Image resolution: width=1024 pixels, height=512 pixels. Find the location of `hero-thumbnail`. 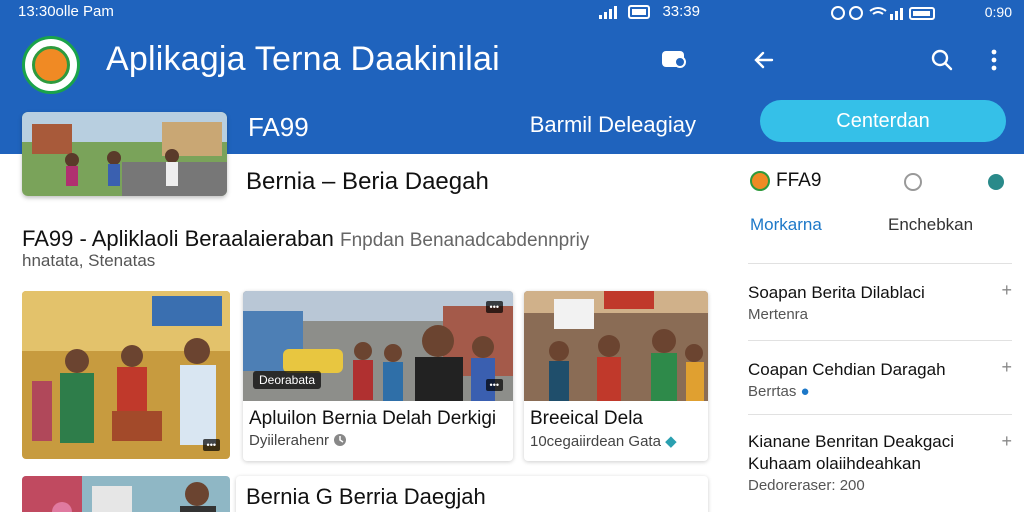

hero-thumbnail is located at coordinates (124, 154).